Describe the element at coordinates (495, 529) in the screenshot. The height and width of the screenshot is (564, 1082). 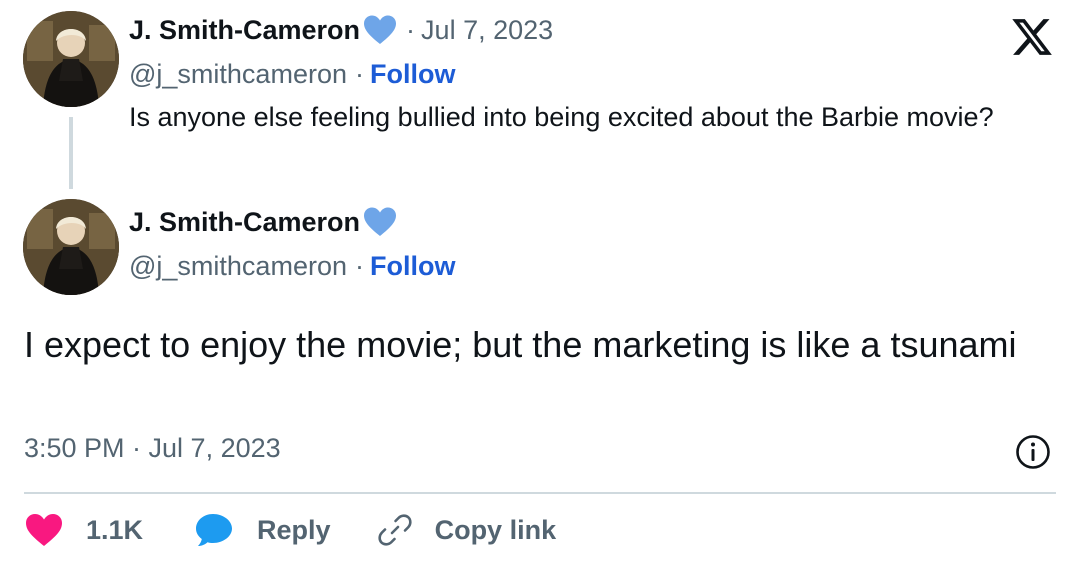
I see `copy-link-label: Copy link` at that location.